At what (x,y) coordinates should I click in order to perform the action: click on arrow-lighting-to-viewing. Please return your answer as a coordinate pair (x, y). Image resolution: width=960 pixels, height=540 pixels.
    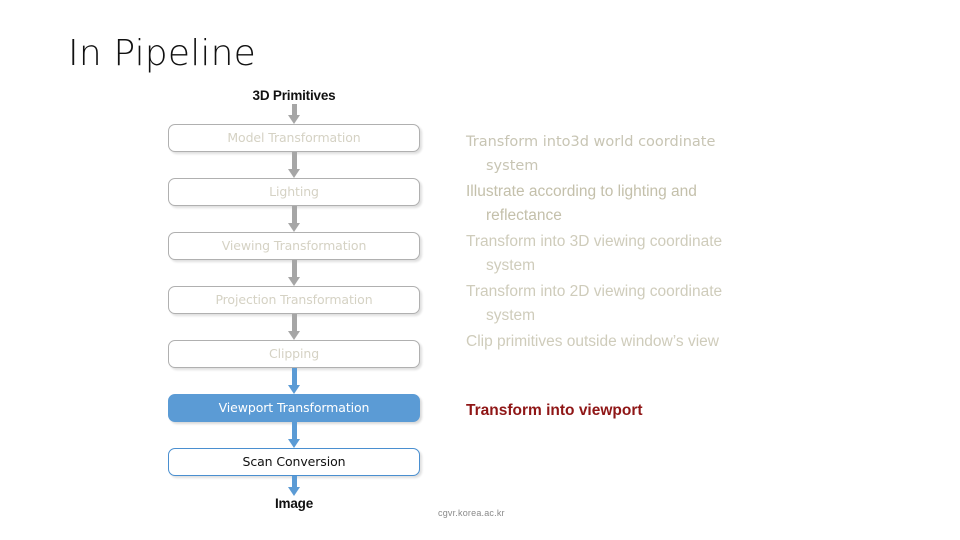
    Looking at the image, I should click on (294, 219).